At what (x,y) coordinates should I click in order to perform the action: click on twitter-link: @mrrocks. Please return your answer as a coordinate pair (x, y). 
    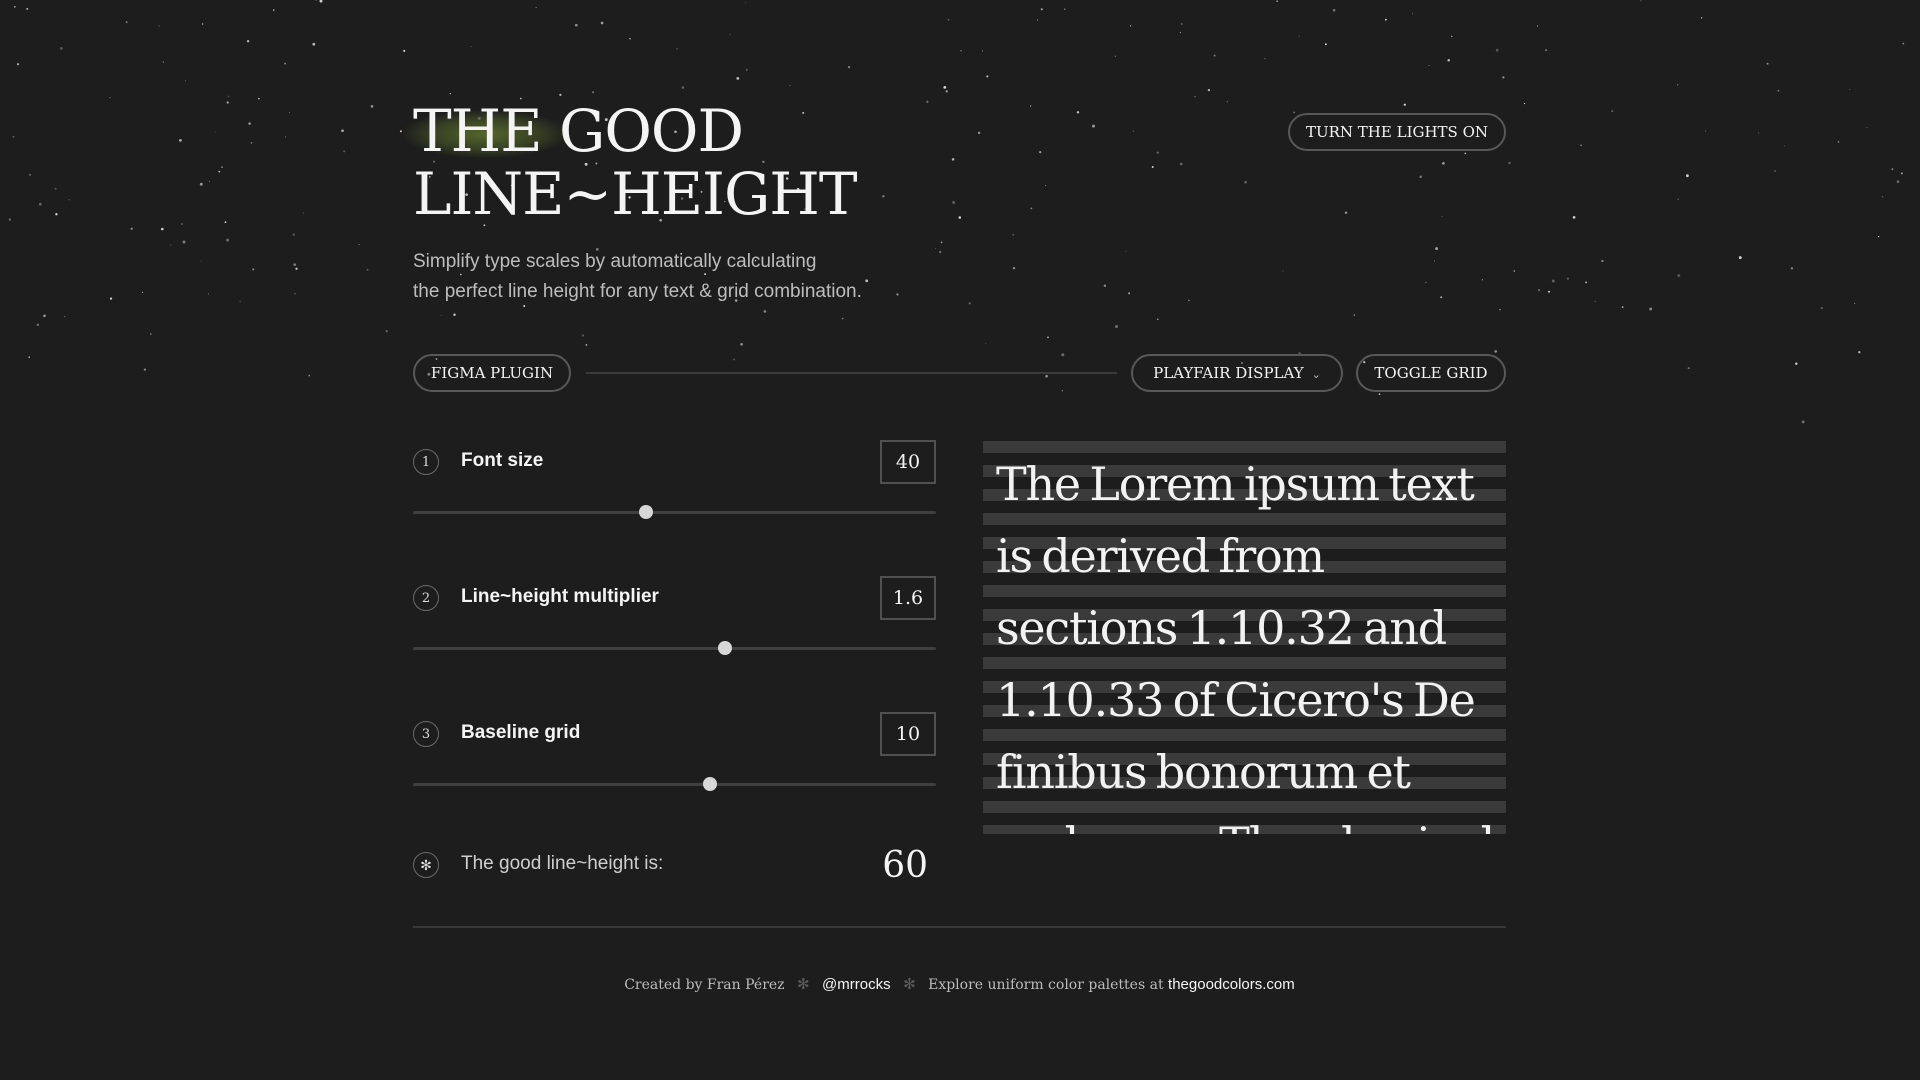
    Looking at the image, I should click on (856, 984).